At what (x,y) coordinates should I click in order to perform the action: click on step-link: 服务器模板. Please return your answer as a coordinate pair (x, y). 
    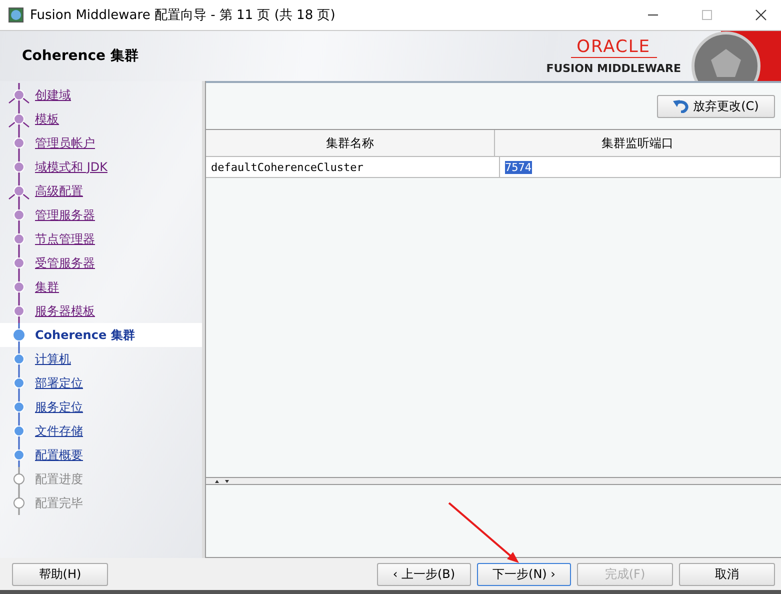
    Looking at the image, I should click on (65, 311).